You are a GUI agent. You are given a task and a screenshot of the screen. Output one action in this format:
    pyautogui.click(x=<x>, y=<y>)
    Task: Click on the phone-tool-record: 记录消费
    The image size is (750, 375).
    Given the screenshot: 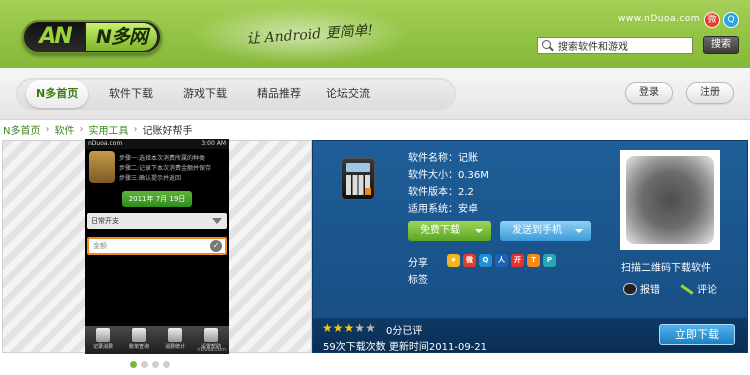 What is the action you would take?
    pyautogui.click(x=103, y=340)
    